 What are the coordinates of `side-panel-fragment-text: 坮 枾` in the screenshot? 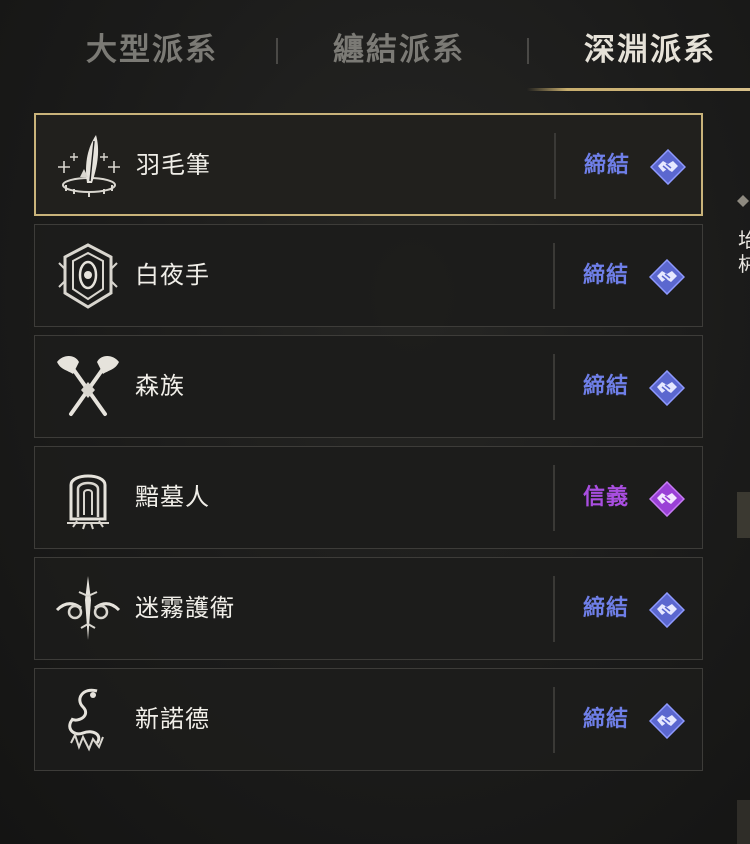 It's located at (744, 252).